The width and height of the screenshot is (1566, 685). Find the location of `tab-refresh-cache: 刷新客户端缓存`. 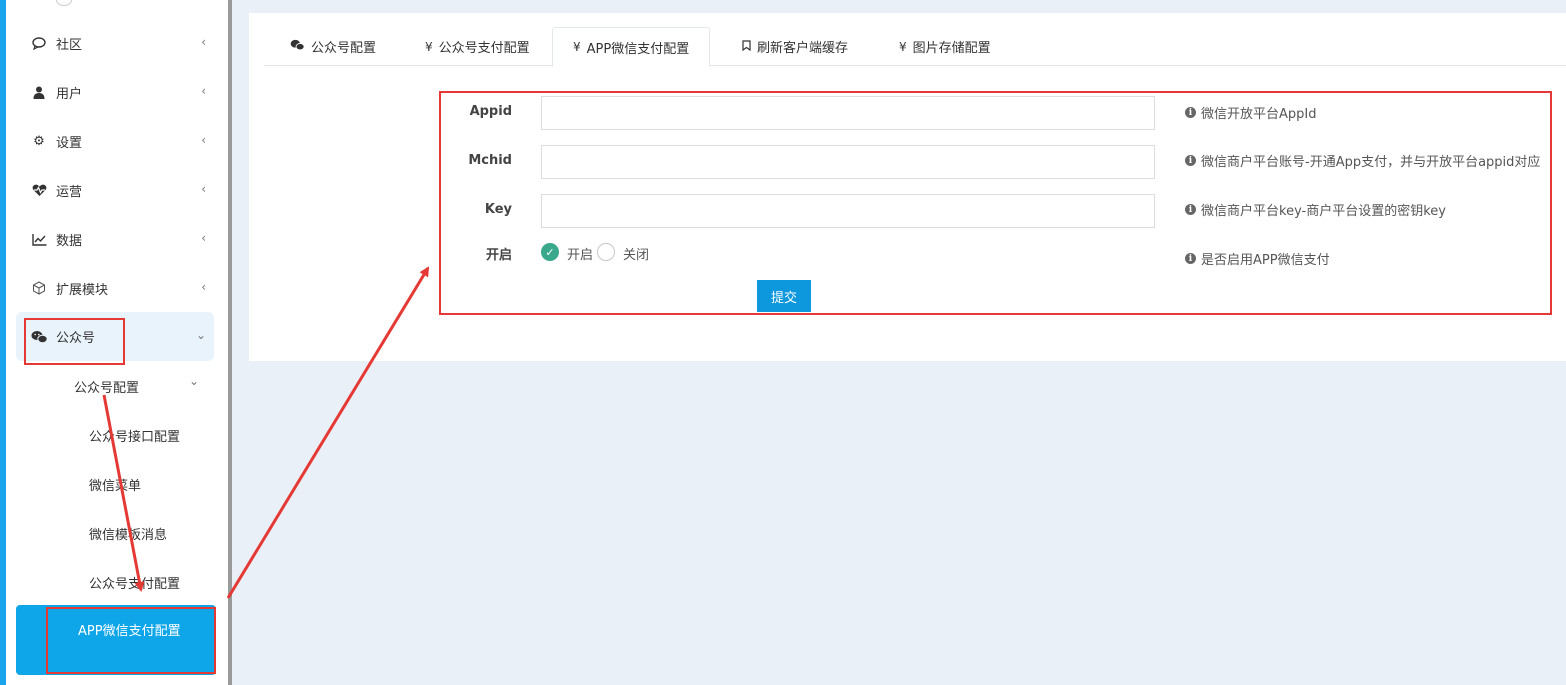

tab-refresh-cache: 刷新客户端缓存 is located at coordinates (795, 46).